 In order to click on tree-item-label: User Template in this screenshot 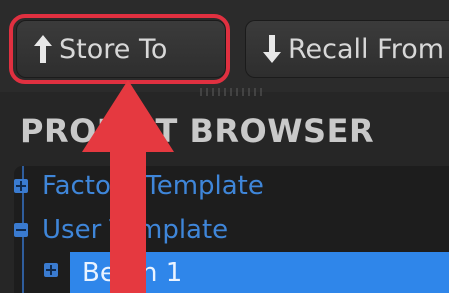, I will do `click(135, 230)`.